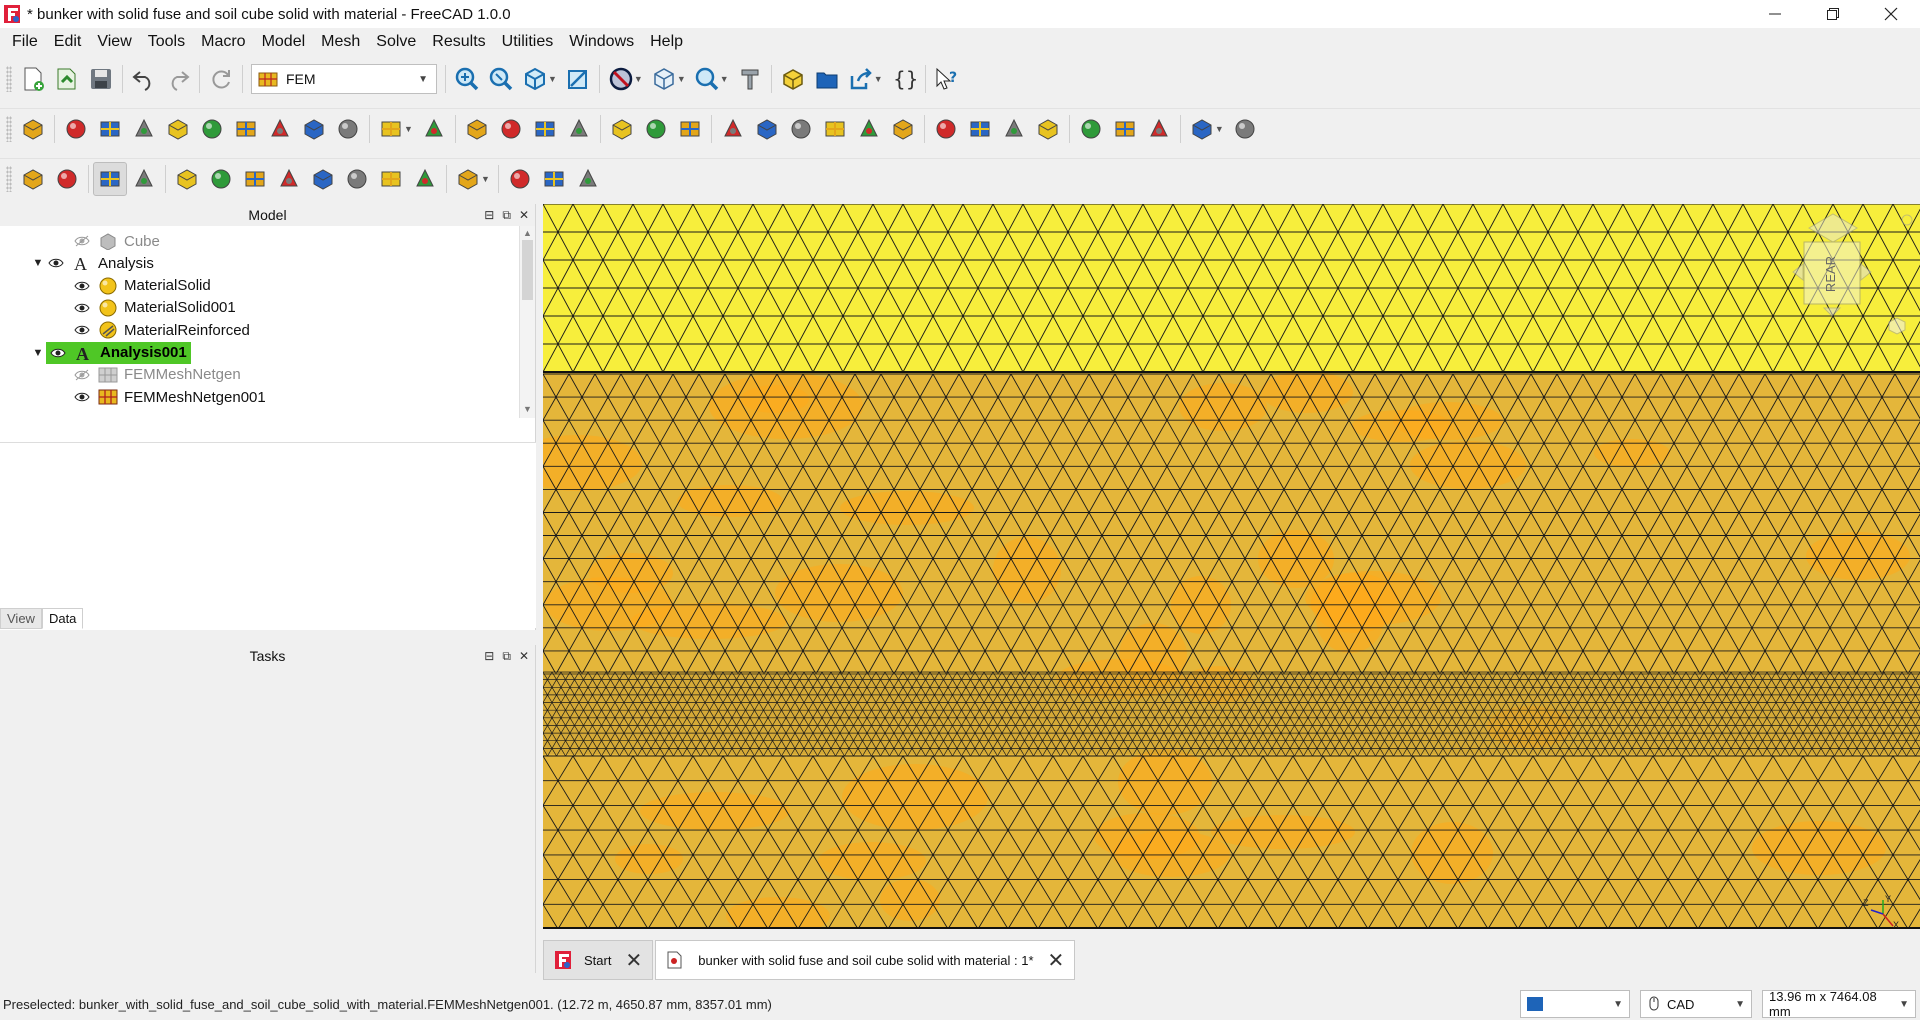 This screenshot has width=1920, height=1020. What do you see at coordinates (76, 129) in the screenshot?
I see `material-solid-button` at bounding box center [76, 129].